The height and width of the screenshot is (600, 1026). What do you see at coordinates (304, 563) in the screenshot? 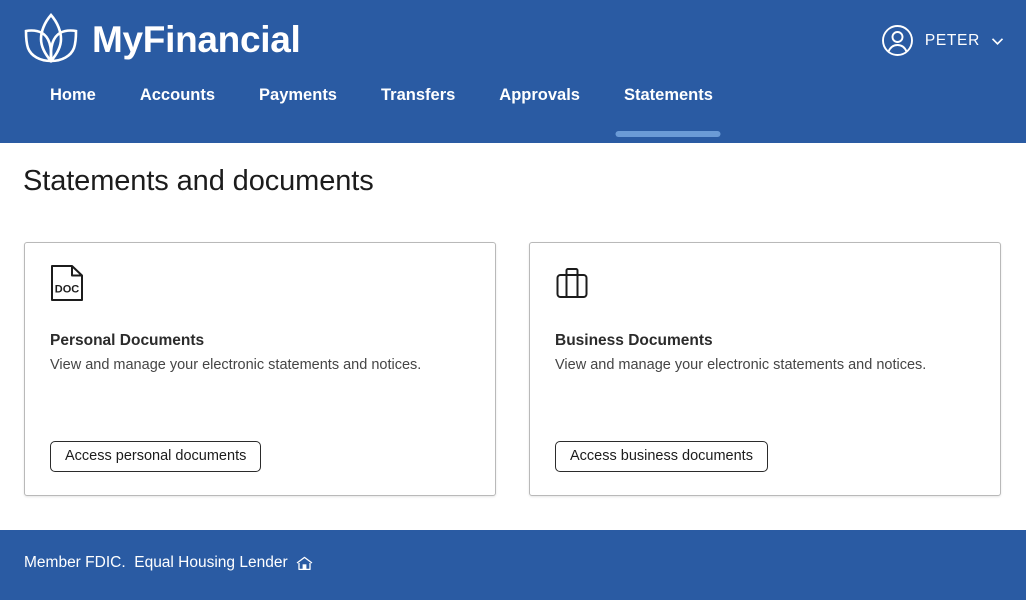
I see `equal-housing-lender-house-icon` at bounding box center [304, 563].